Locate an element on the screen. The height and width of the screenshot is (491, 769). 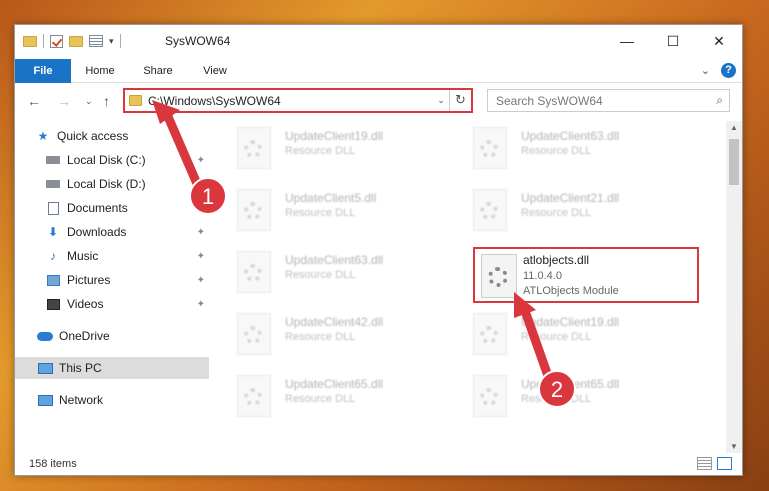
drive-icon is located at coordinates (53, 184).